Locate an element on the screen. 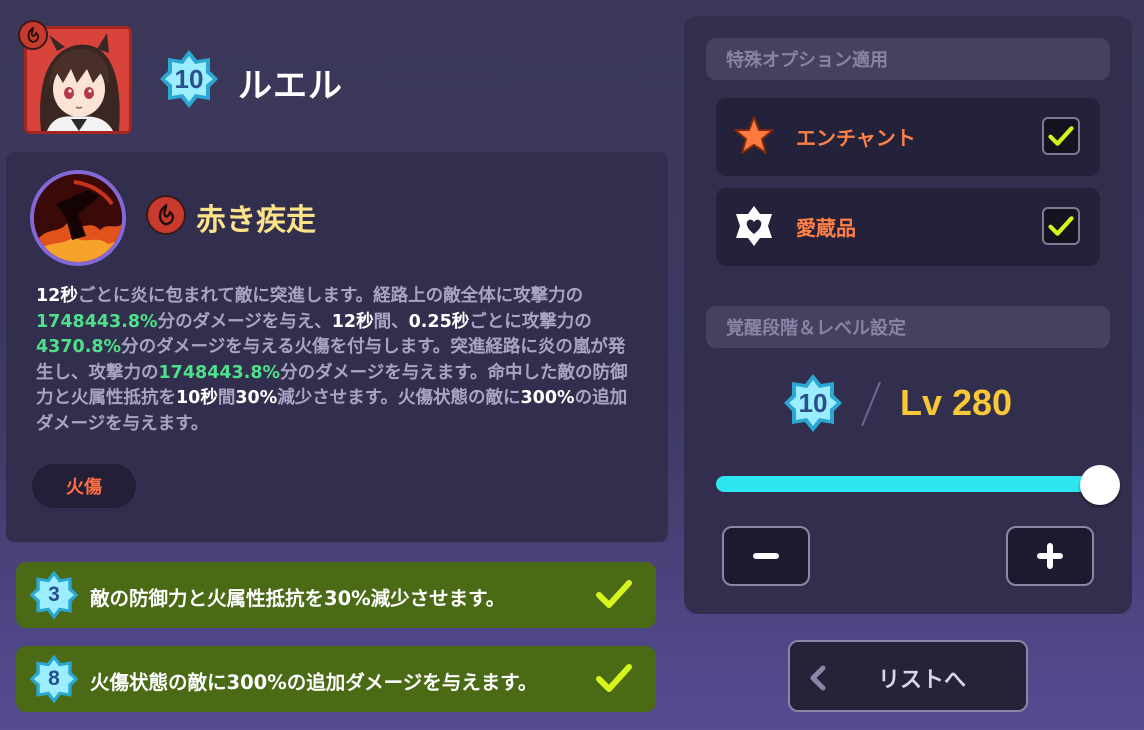  stage-star-icon: 8 is located at coordinates (54, 679).